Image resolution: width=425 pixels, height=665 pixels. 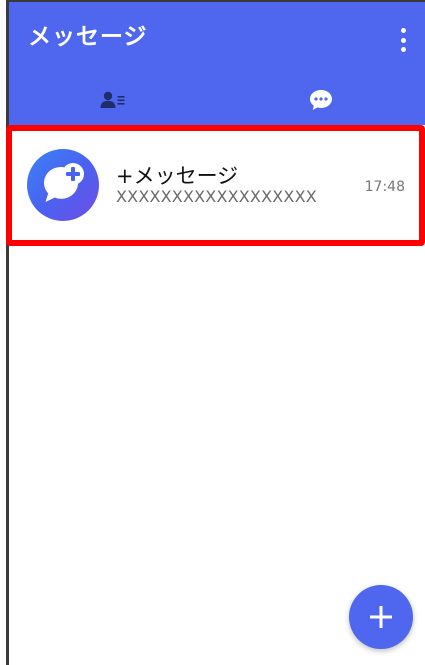 I want to click on more-options-icon, so click(x=403, y=40).